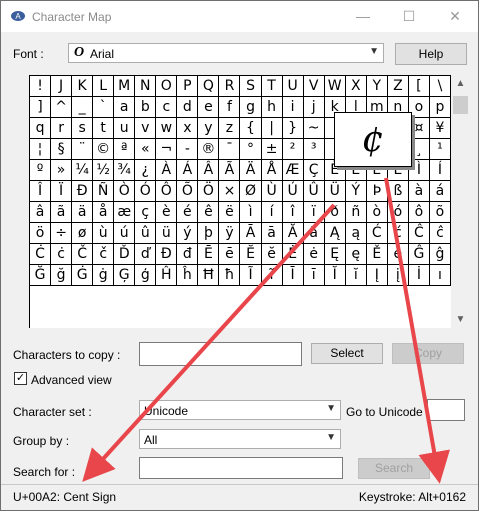 Image resolution: width=479 pixels, height=511 pixels. I want to click on char-cell: b, so click(146, 107).